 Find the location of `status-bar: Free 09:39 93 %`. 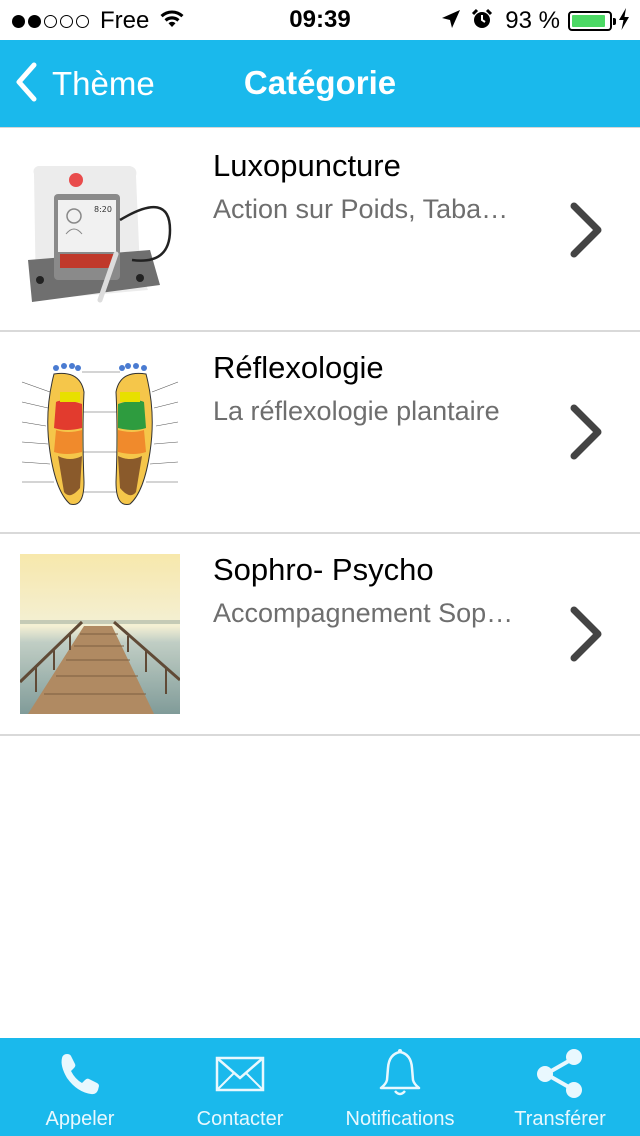

status-bar: Free 09:39 93 % is located at coordinates (320, 20).